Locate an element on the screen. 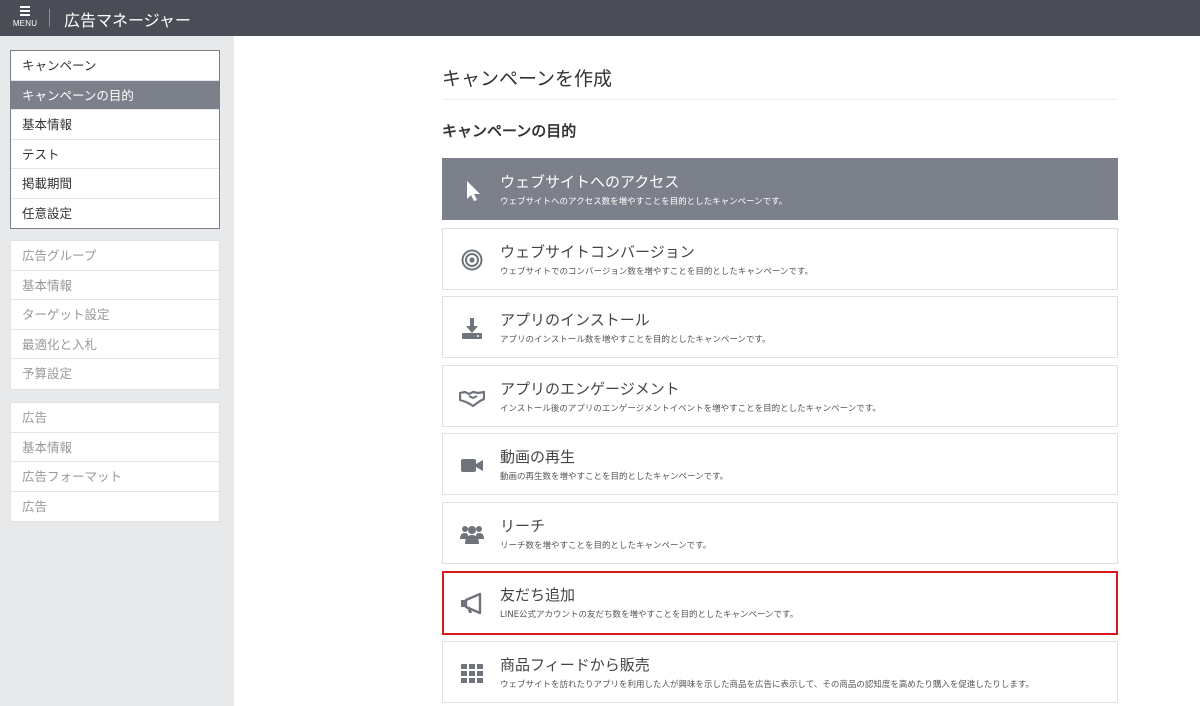 The image size is (1200, 706). nav-item-adgroup-budget: 予算設定 is located at coordinates (115, 374).